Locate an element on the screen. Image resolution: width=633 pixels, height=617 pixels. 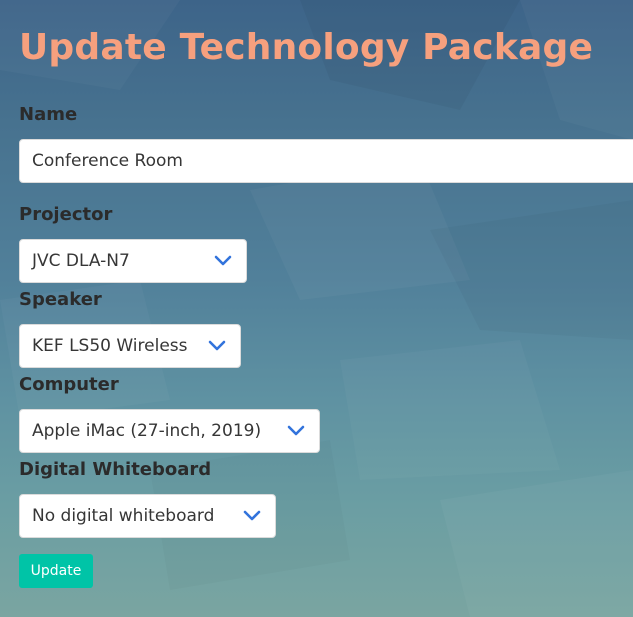
computer-select: Apple iMac (27-inch, 2019) is located at coordinates (169, 431).